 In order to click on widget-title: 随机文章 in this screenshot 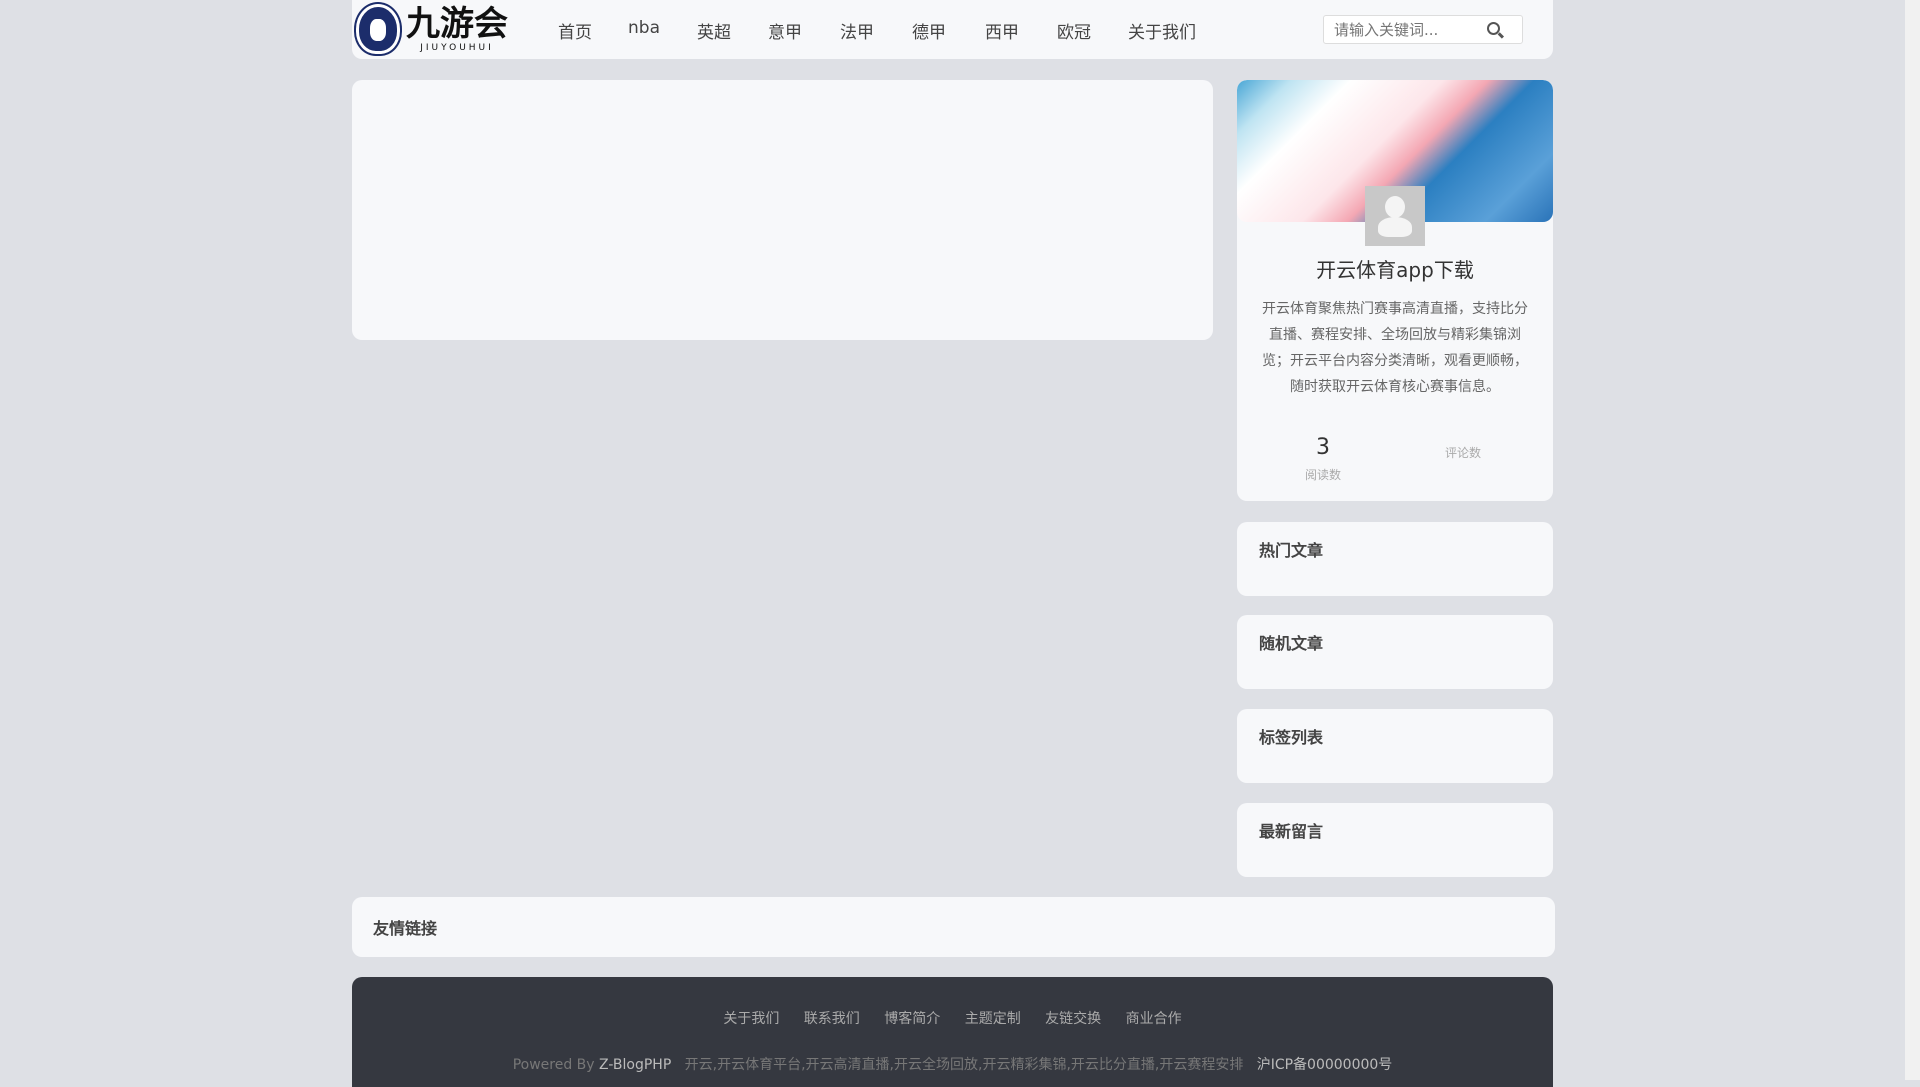, I will do `click(1291, 643)`.